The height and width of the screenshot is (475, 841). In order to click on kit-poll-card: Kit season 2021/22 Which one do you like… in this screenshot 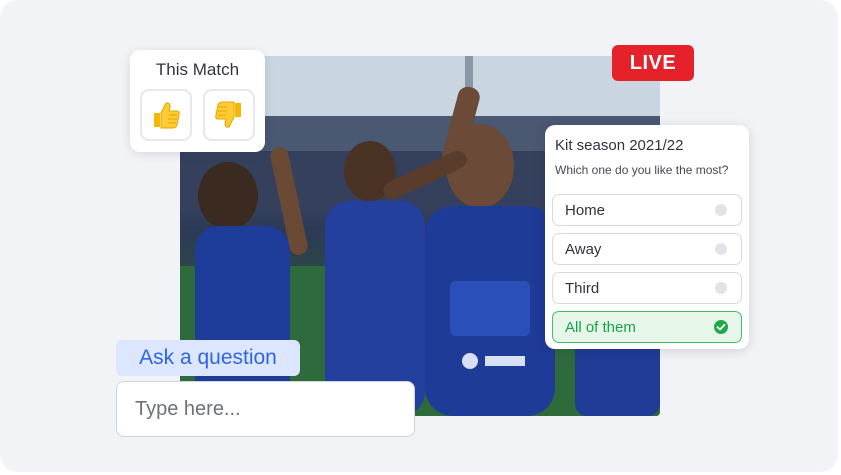, I will do `click(647, 237)`.